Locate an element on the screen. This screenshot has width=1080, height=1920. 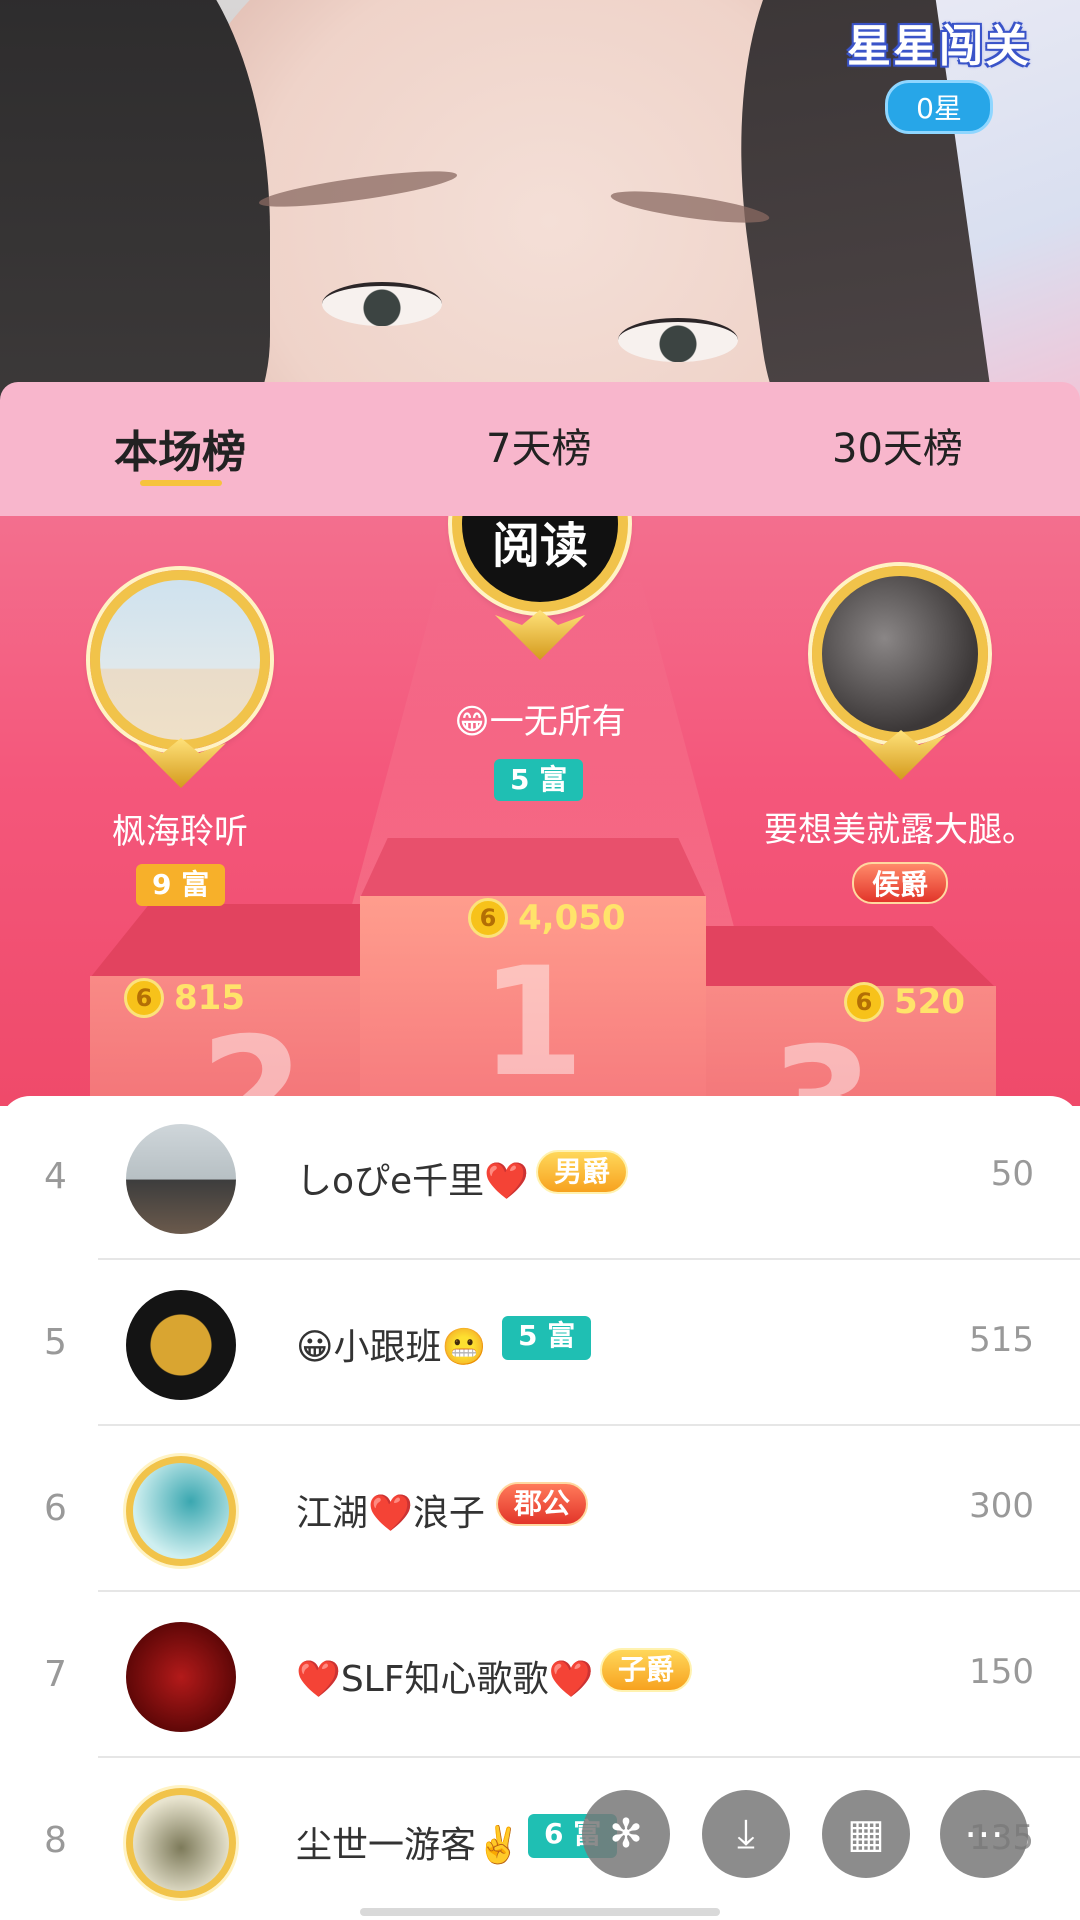
second-place-coins: 6 815 is located at coordinates (184, 998).